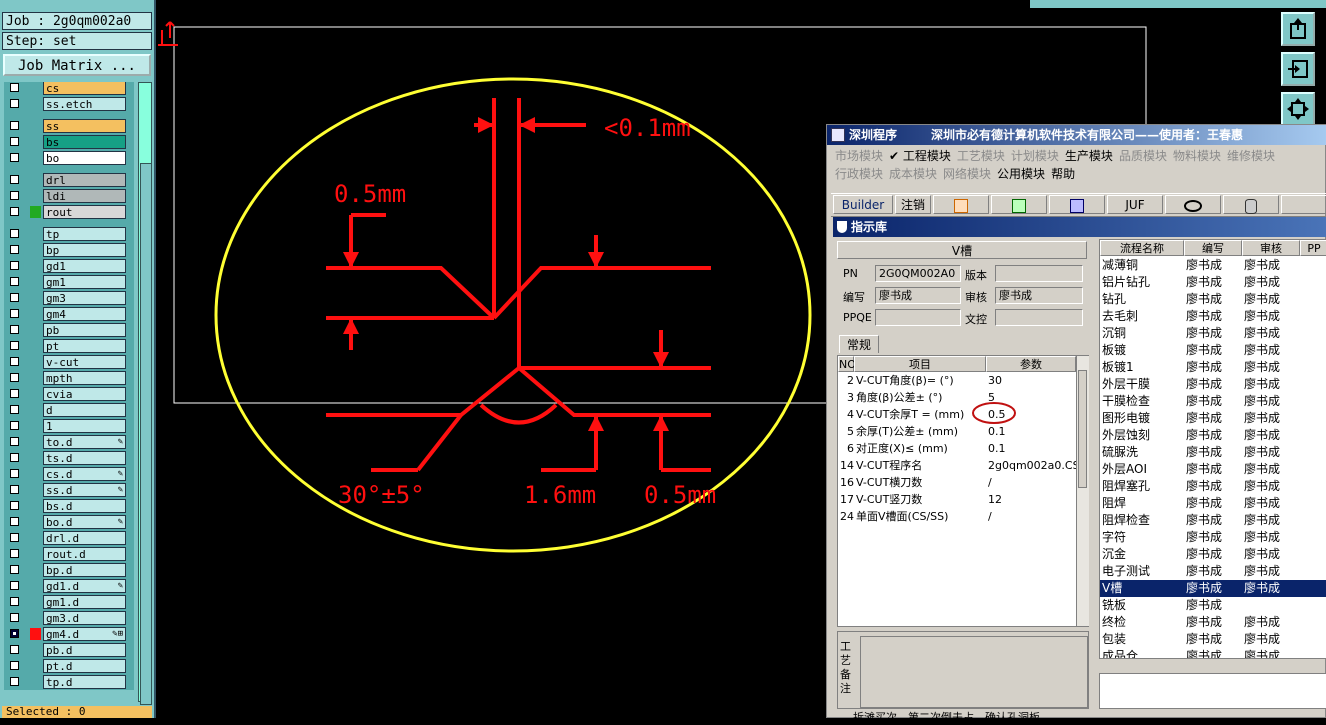  I want to click on layer-row: pt, so click(69, 346).